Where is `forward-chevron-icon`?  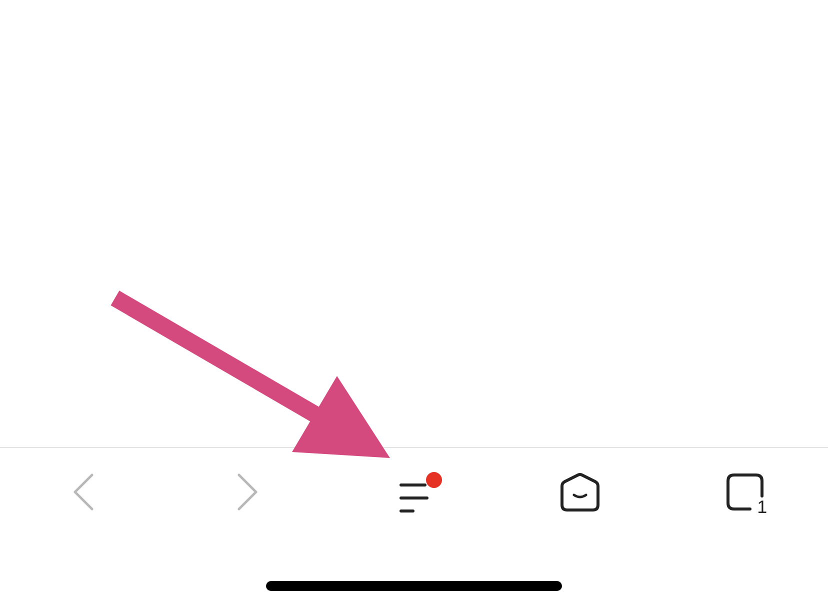 forward-chevron-icon is located at coordinates (248, 492).